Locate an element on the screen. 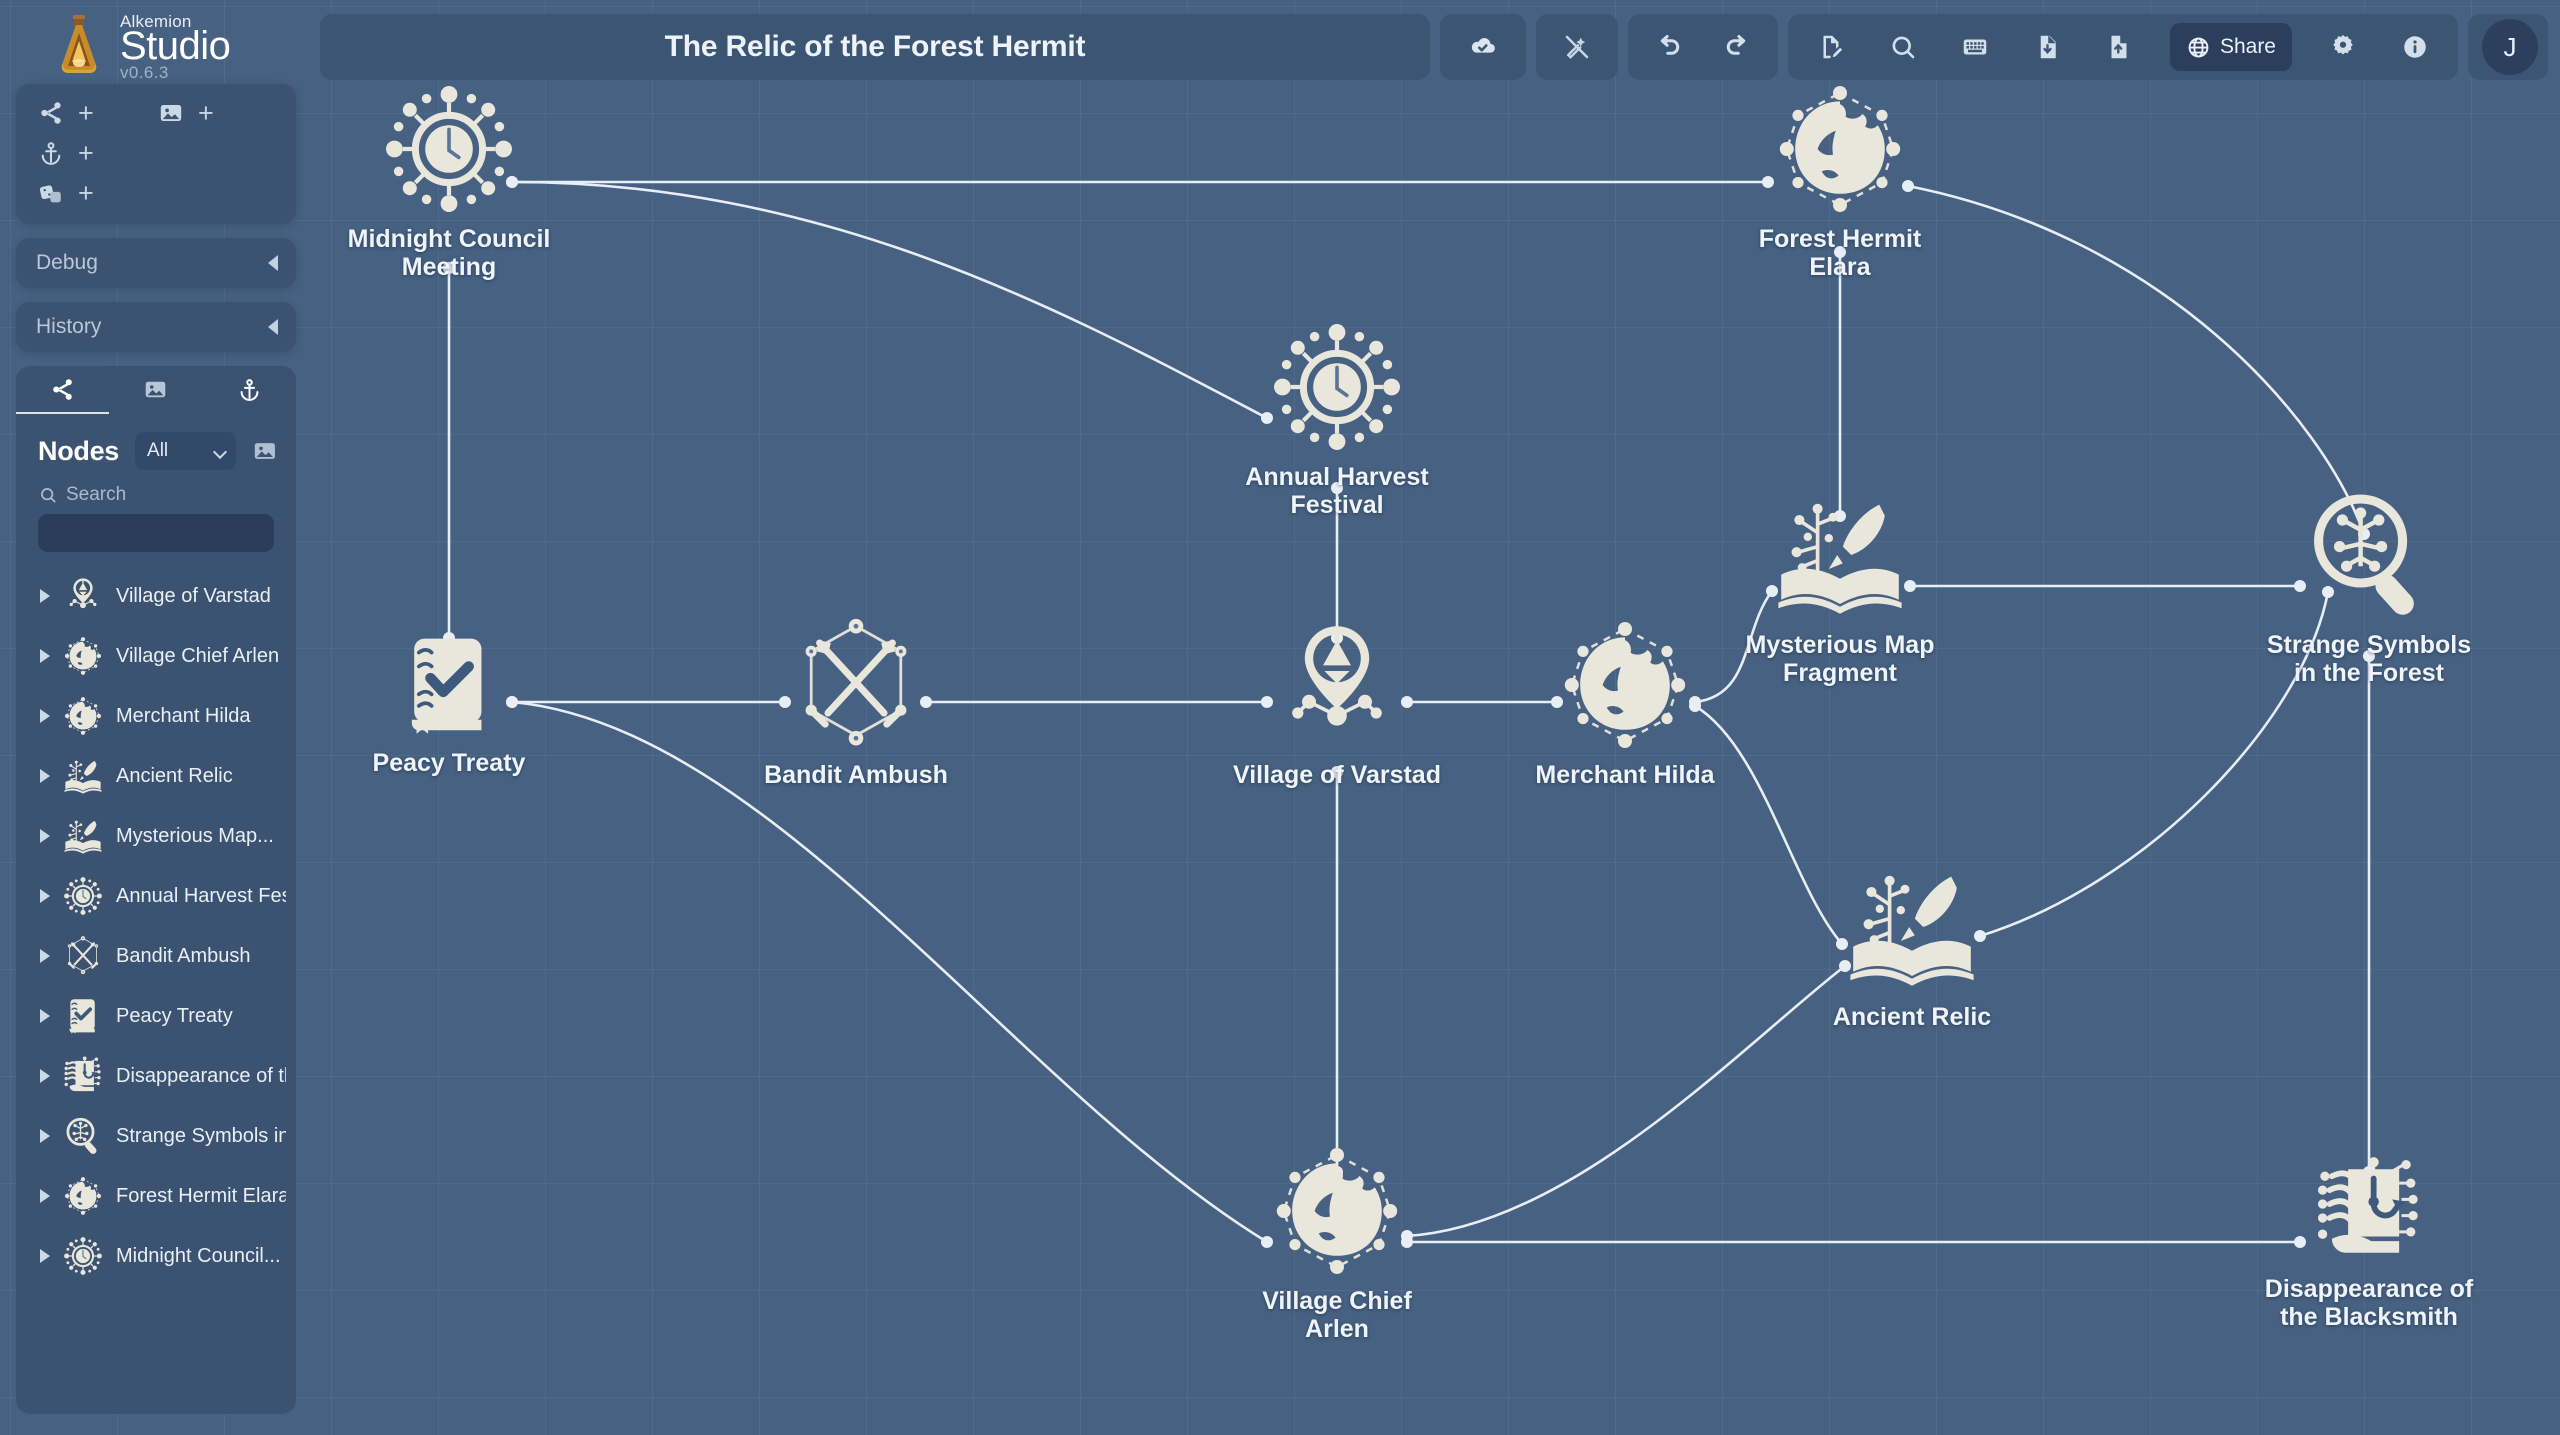  export-button is located at coordinates (2119, 47).